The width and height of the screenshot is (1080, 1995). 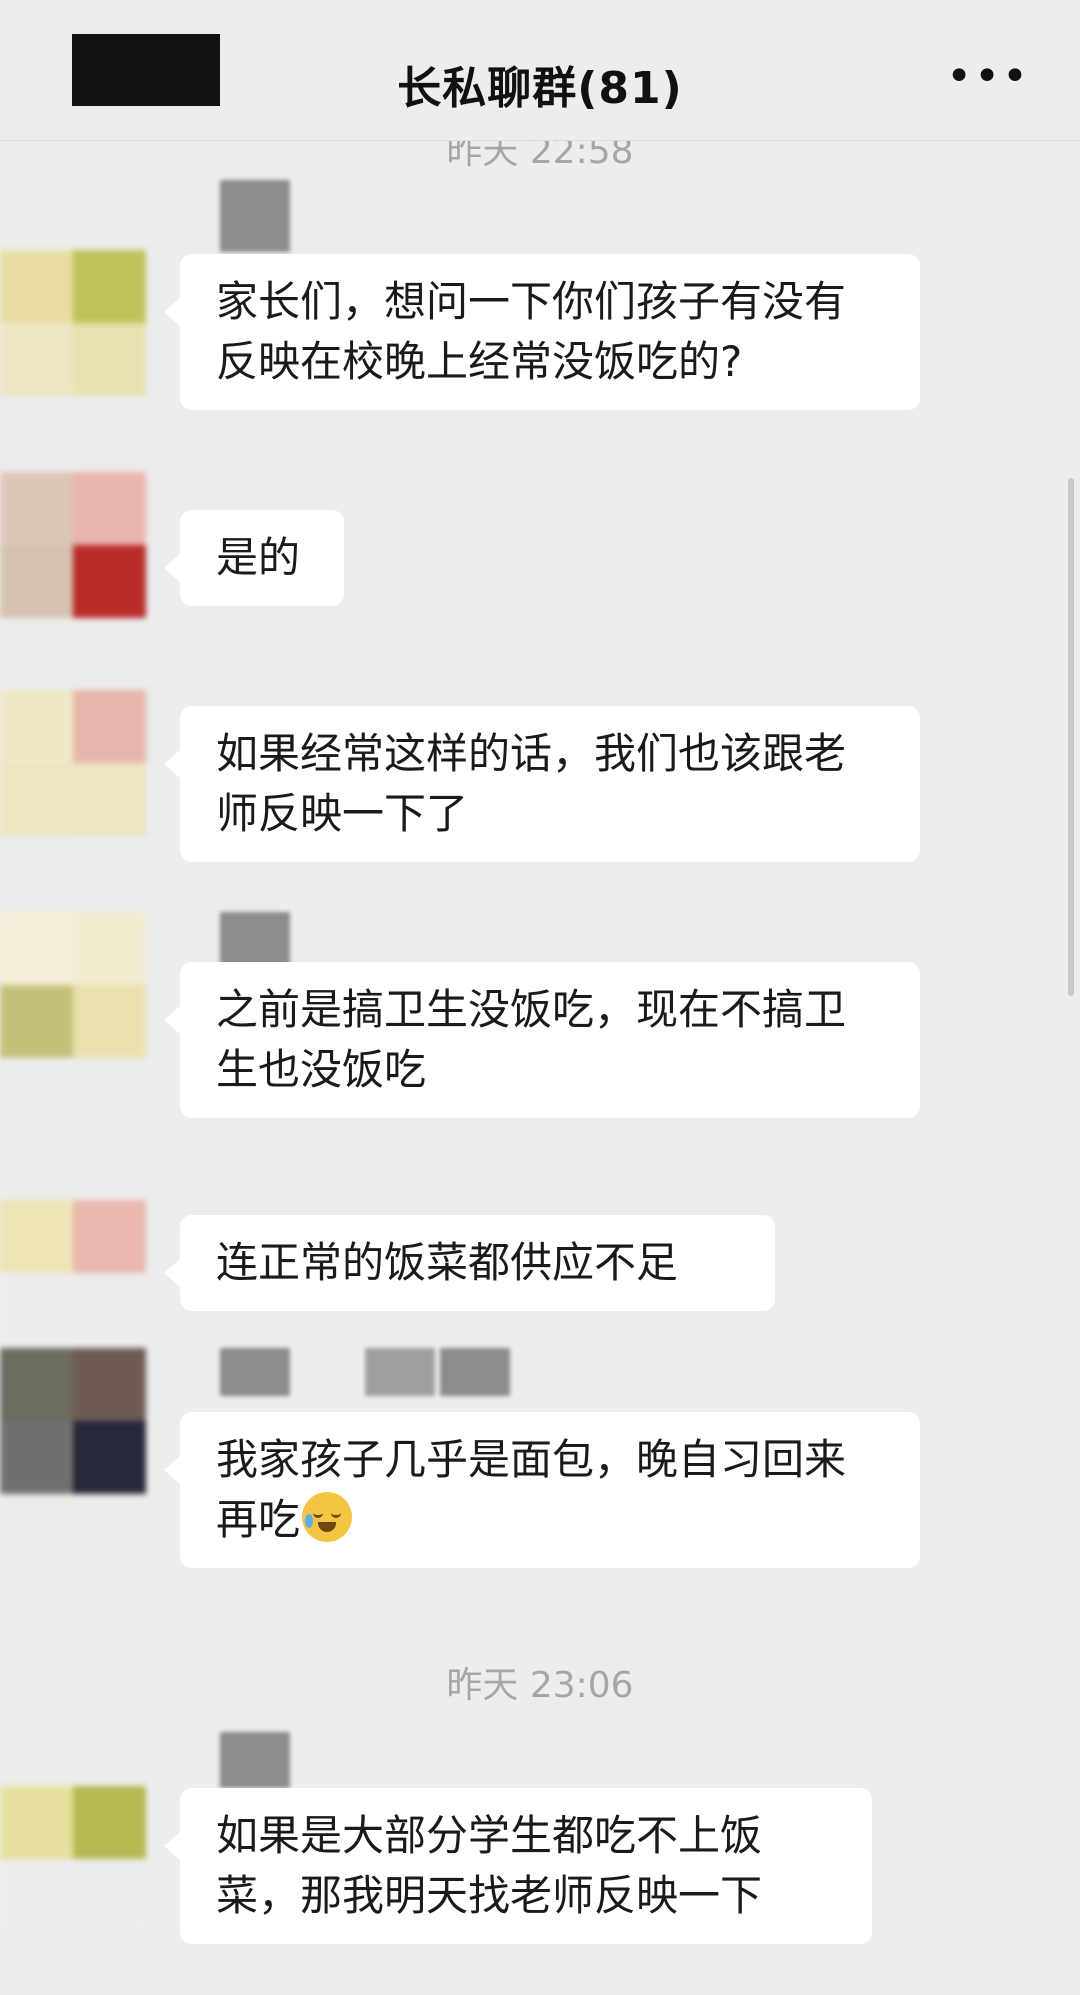 I want to click on message-text: 家长们，想问一下你们孩子有没有反映在校晚上经常没饭吃的?, so click(x=531, y=331).